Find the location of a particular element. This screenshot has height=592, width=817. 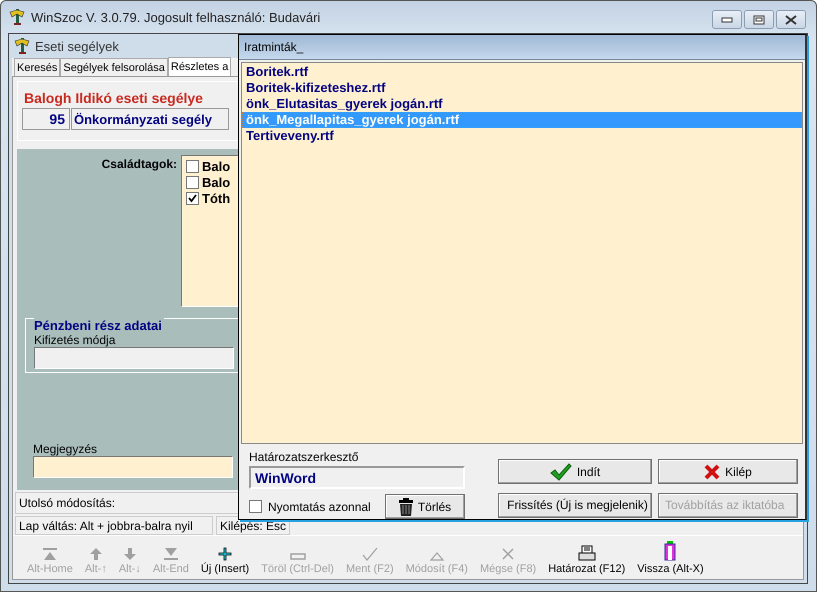

number-field: 95 is located at coordinates (46, 119).